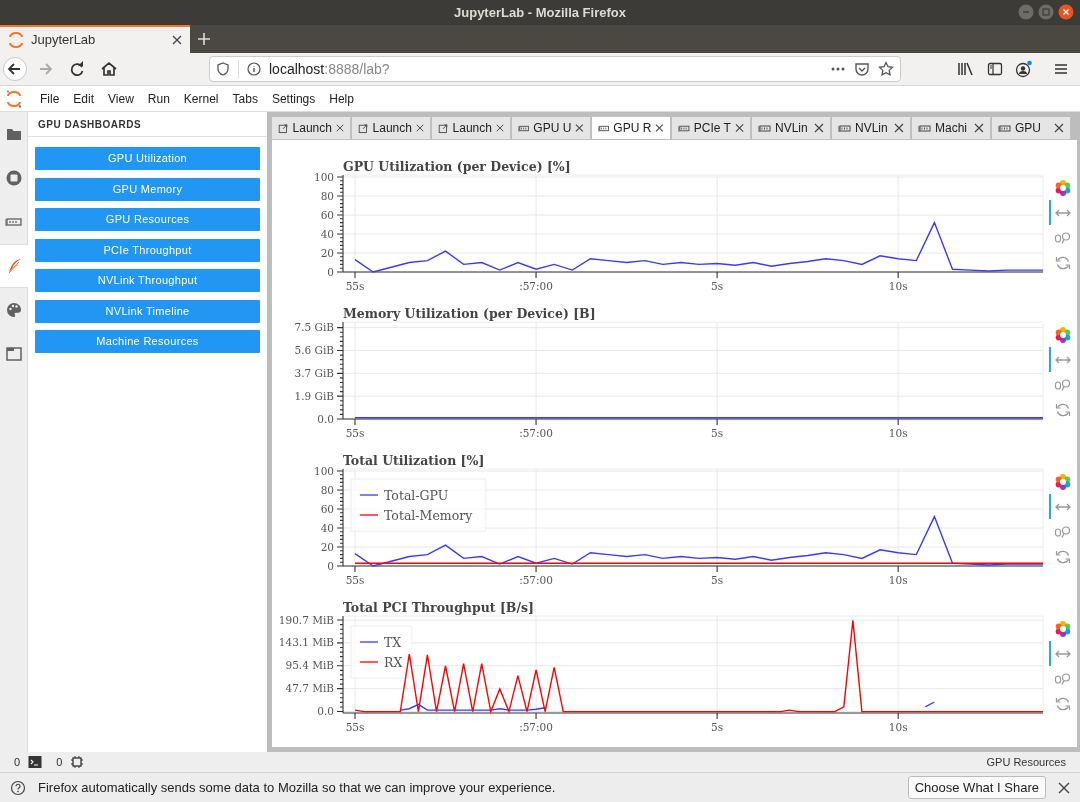  Describe the element at coordinates (15, 69) in the screenshot. I see `back-button` at that location.